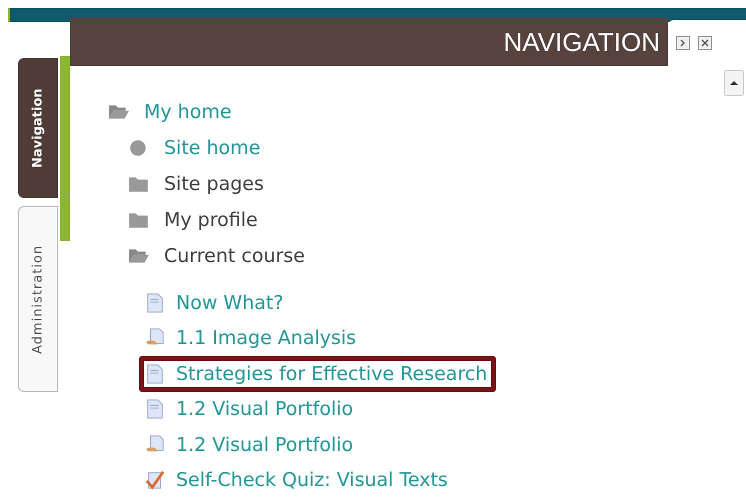  I want to click on tree-item: My home, so click(188, 112).